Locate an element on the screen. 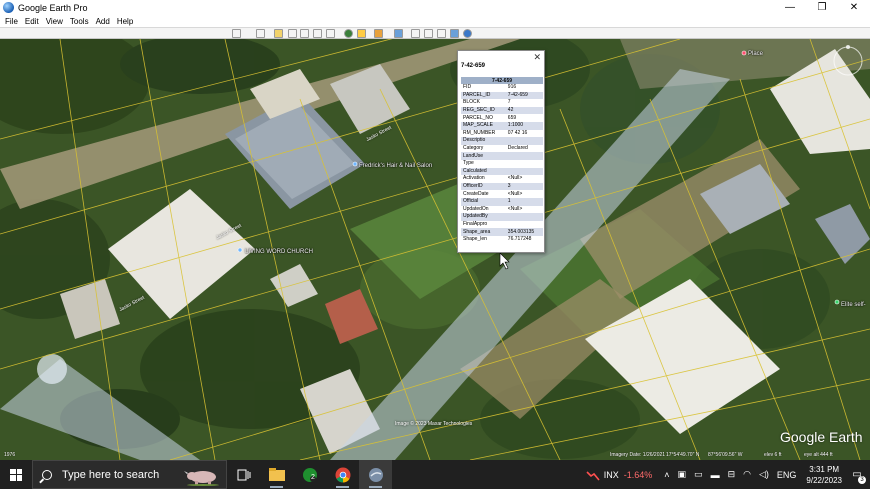  attr-key: CreateDate is located at coordinates (476, 193).